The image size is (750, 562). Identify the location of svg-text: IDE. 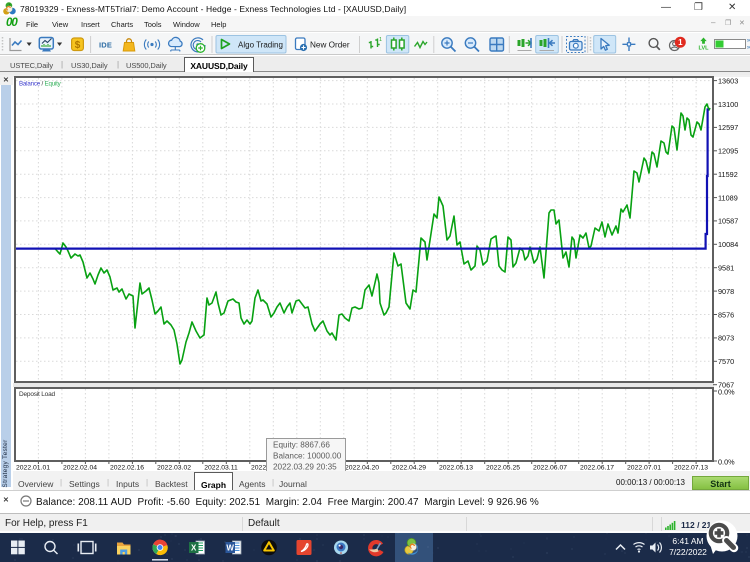
(105, 45).